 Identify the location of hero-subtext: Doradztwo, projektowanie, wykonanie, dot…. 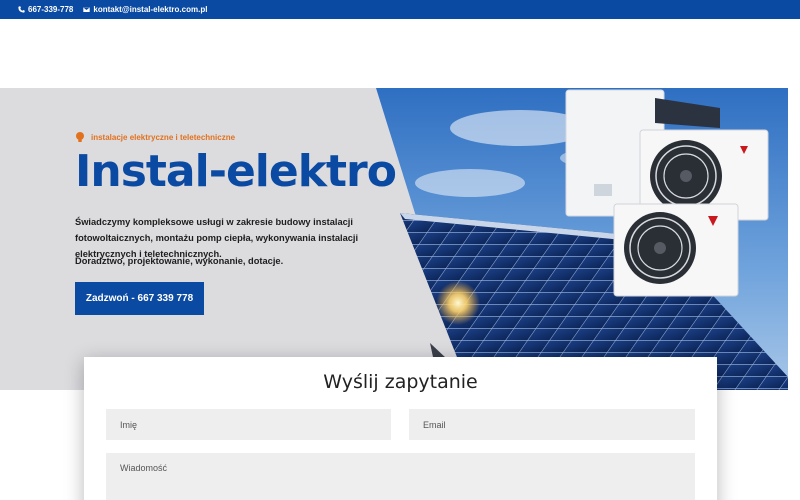
(179, 261).